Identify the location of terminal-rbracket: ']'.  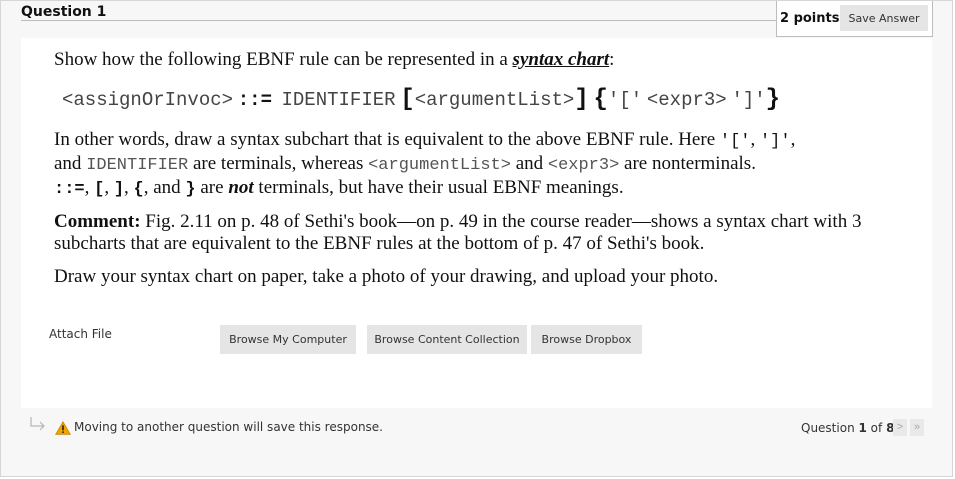
(775, 141).